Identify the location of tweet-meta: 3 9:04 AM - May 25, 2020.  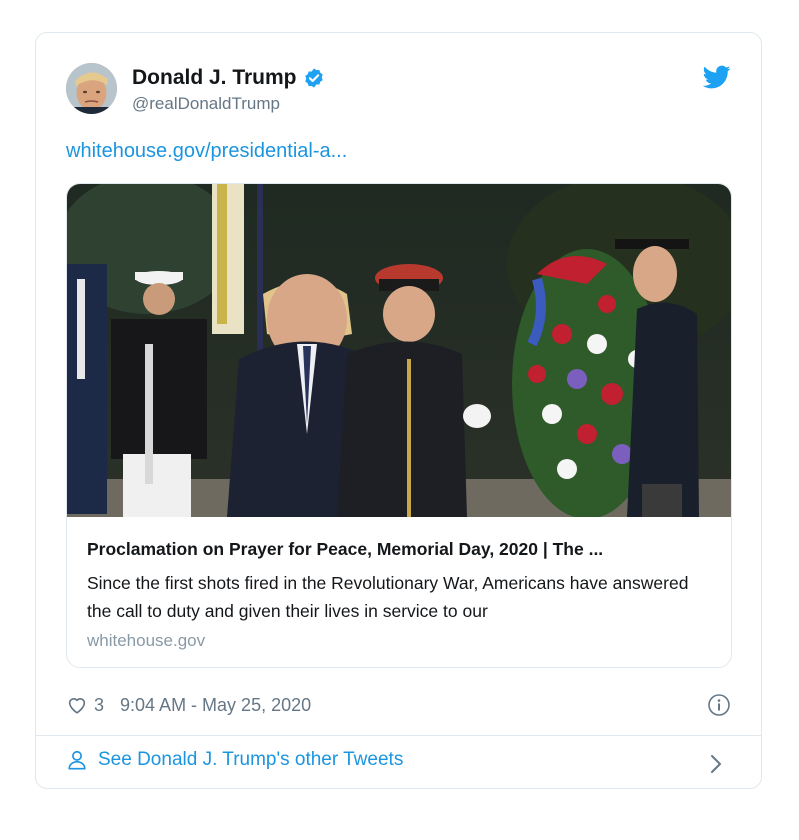
(188, 705).